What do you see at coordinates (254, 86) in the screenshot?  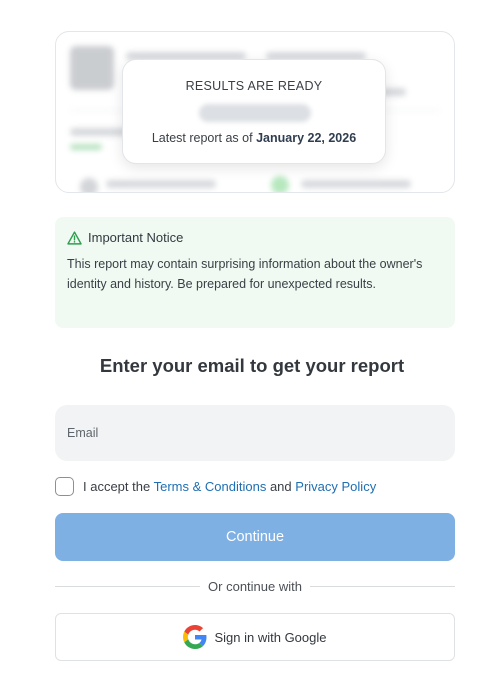 I see `results-title: RESULTS ARE READY` at bounding box center [254, 86].